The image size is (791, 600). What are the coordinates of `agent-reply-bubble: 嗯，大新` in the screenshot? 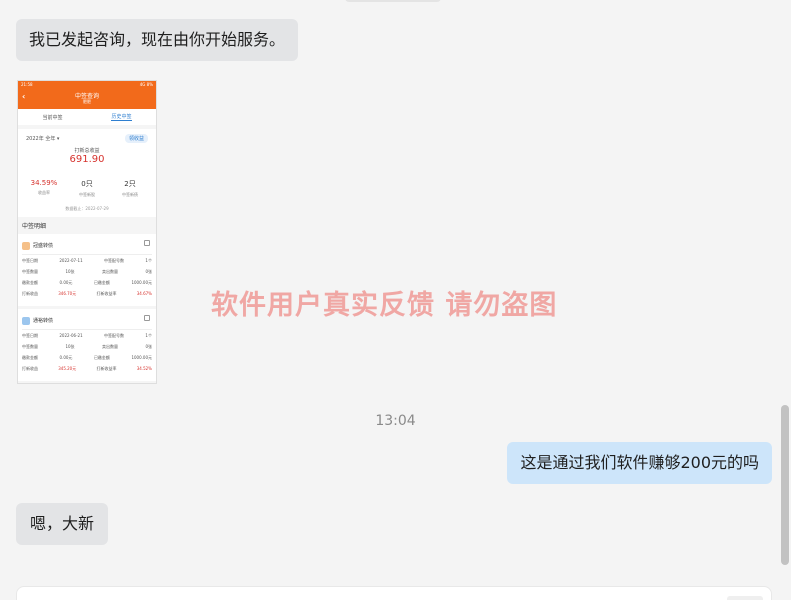 It's located at (62, 524).